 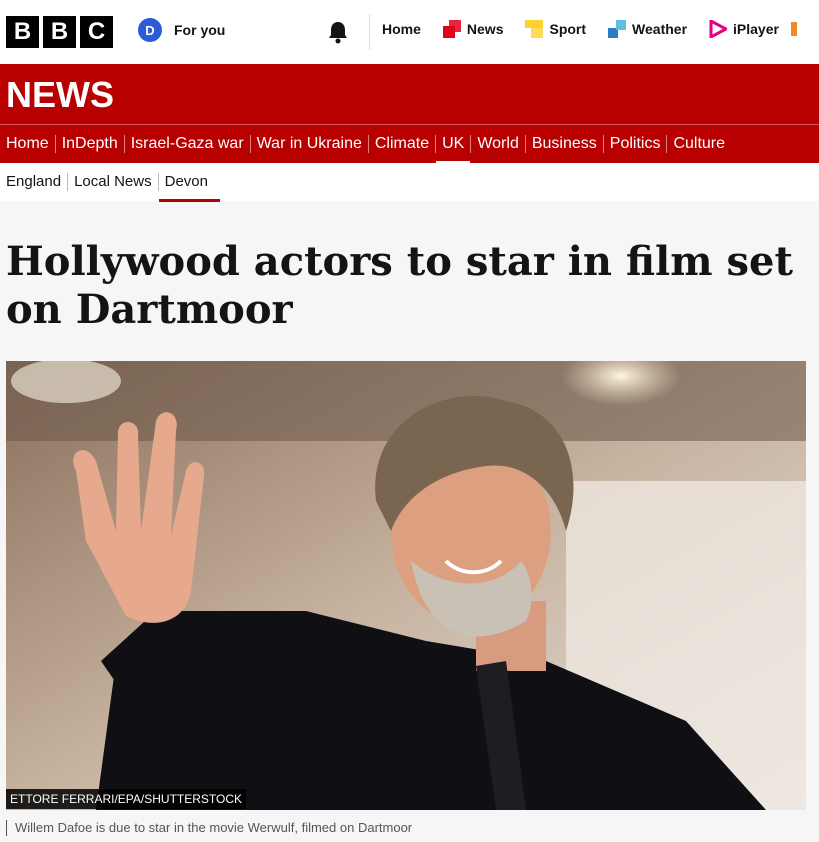 I want to click on bbc-logo: B B C, so click(x=59, y=32).